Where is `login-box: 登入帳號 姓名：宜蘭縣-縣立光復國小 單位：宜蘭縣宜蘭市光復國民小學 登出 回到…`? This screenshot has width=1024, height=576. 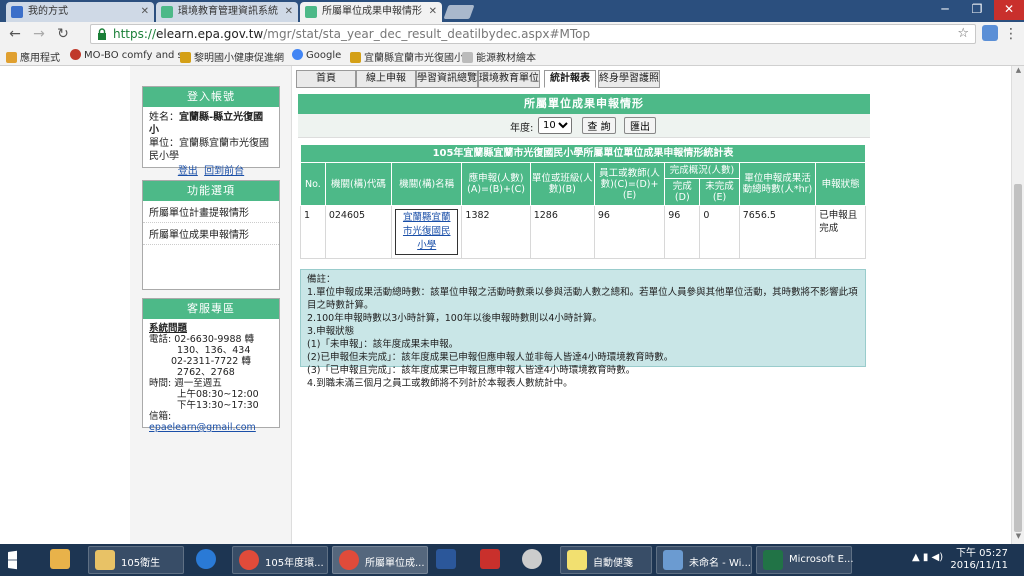
login-box: 登入帳號 姓名：宜蘭縣-縣立光復國小 單位：宜蘭縣宜蘭市光復國民小學 登出 回到… is located at coordinates (211, 131).